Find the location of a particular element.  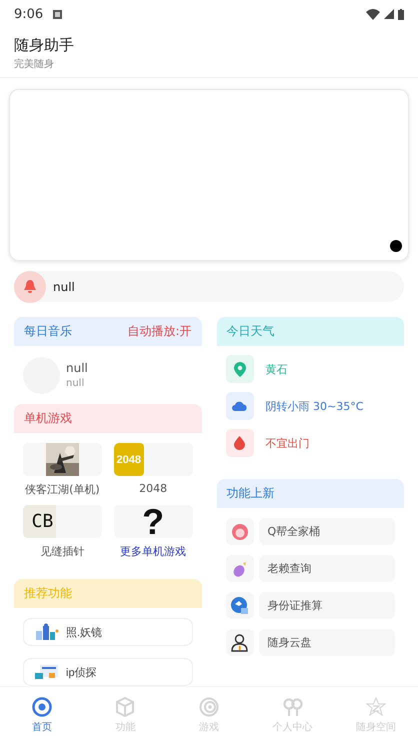

page-indicator-icon is located at coordinates (396, 246).